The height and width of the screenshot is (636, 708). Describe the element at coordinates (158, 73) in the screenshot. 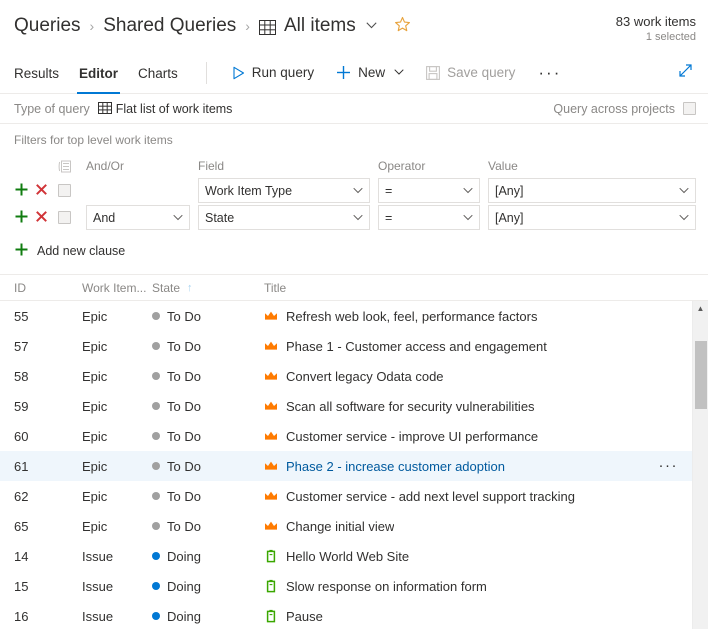

I see `tab-charts: Charts` at that location.